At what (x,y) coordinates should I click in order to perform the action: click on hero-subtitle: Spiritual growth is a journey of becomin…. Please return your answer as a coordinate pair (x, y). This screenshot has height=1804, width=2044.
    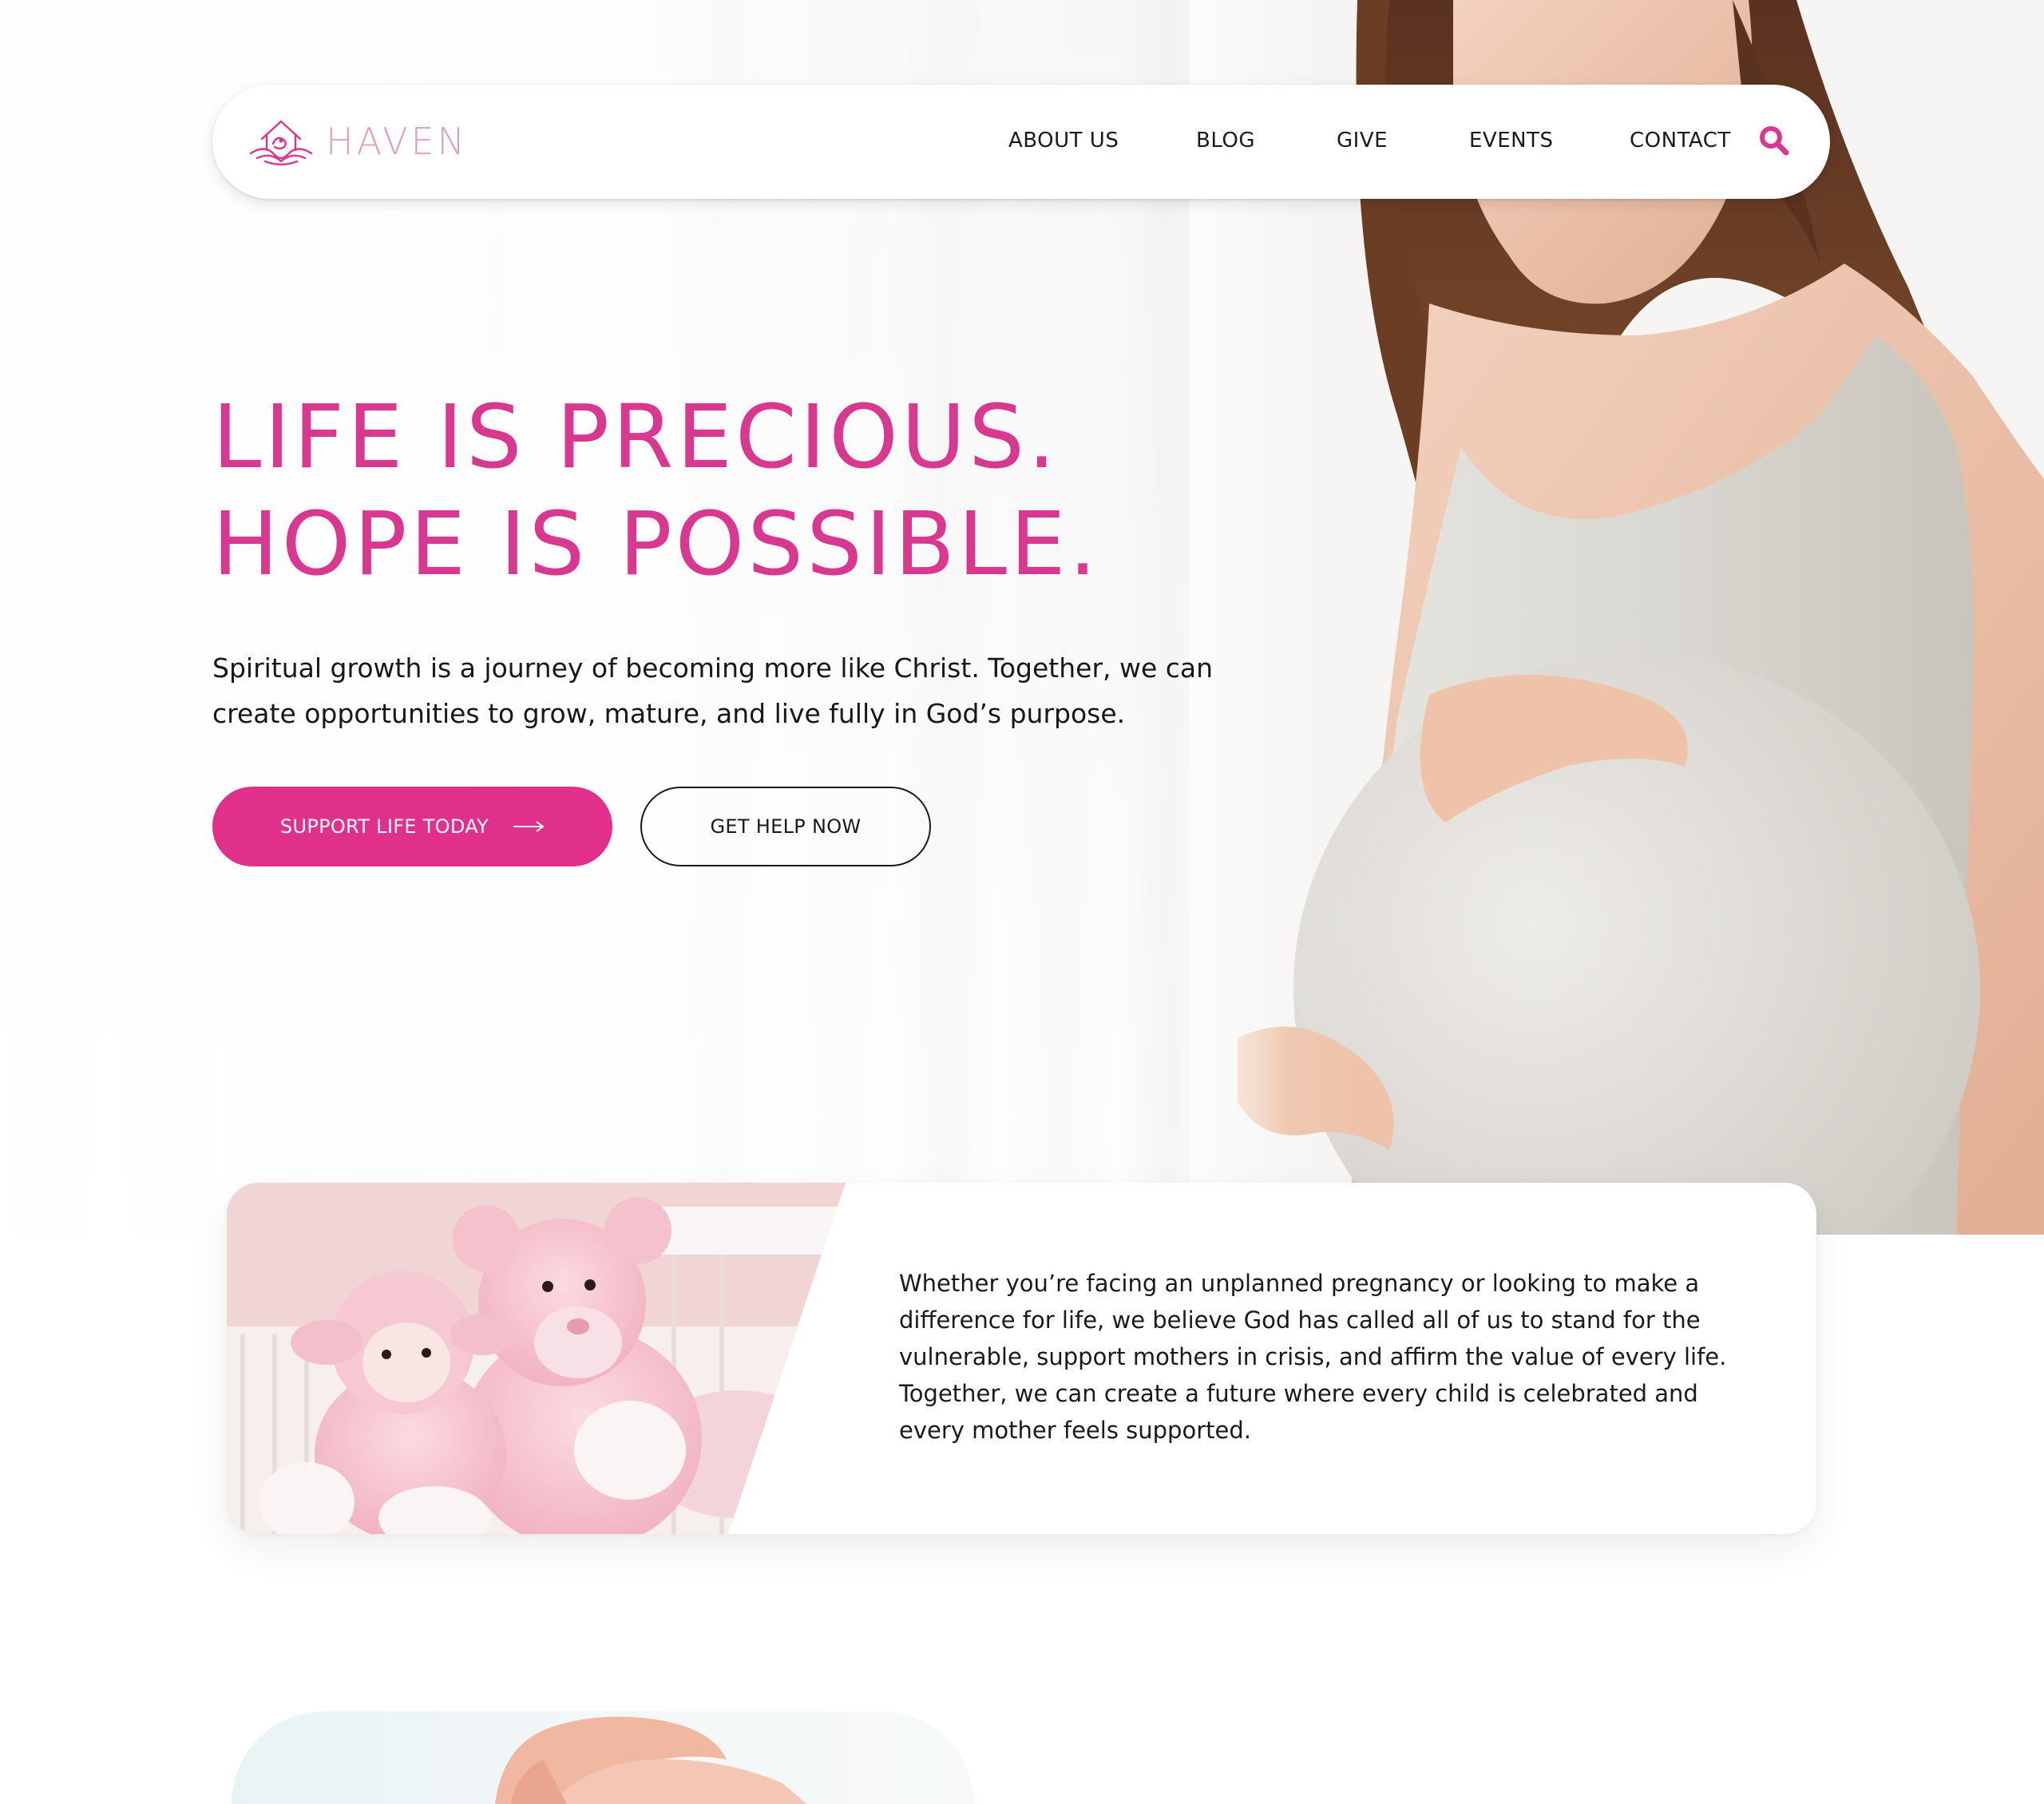
    Looking at the image, I should click on (713, 690).